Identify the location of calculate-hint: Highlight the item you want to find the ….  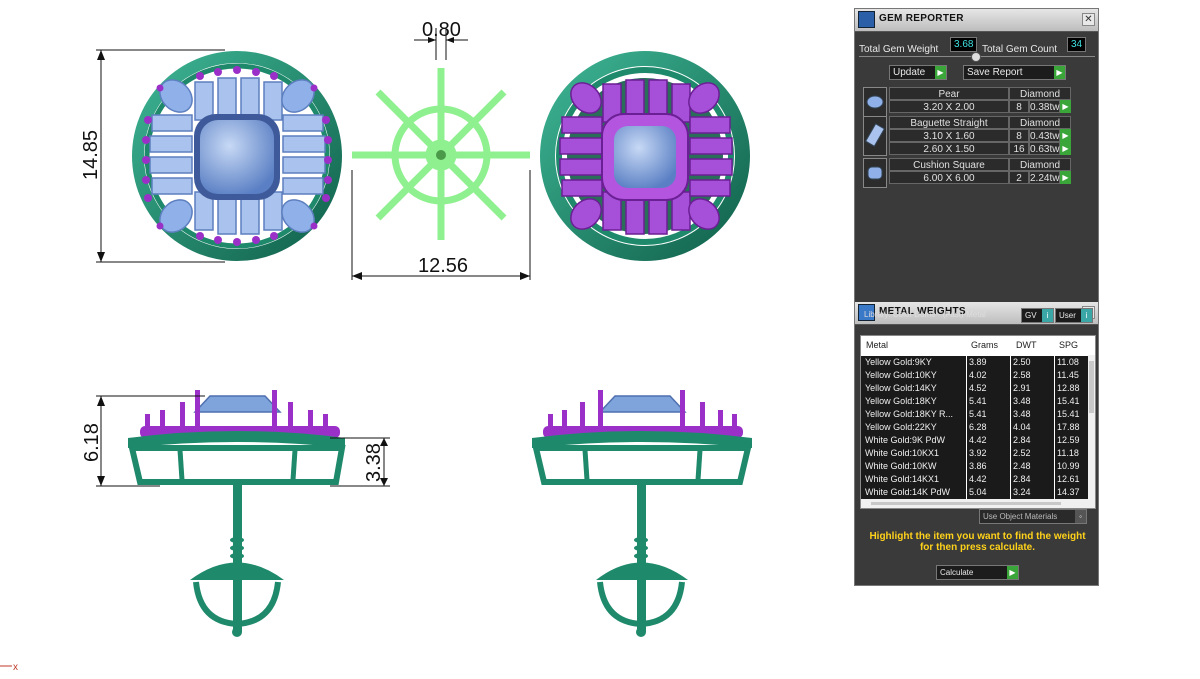
(977, 542).